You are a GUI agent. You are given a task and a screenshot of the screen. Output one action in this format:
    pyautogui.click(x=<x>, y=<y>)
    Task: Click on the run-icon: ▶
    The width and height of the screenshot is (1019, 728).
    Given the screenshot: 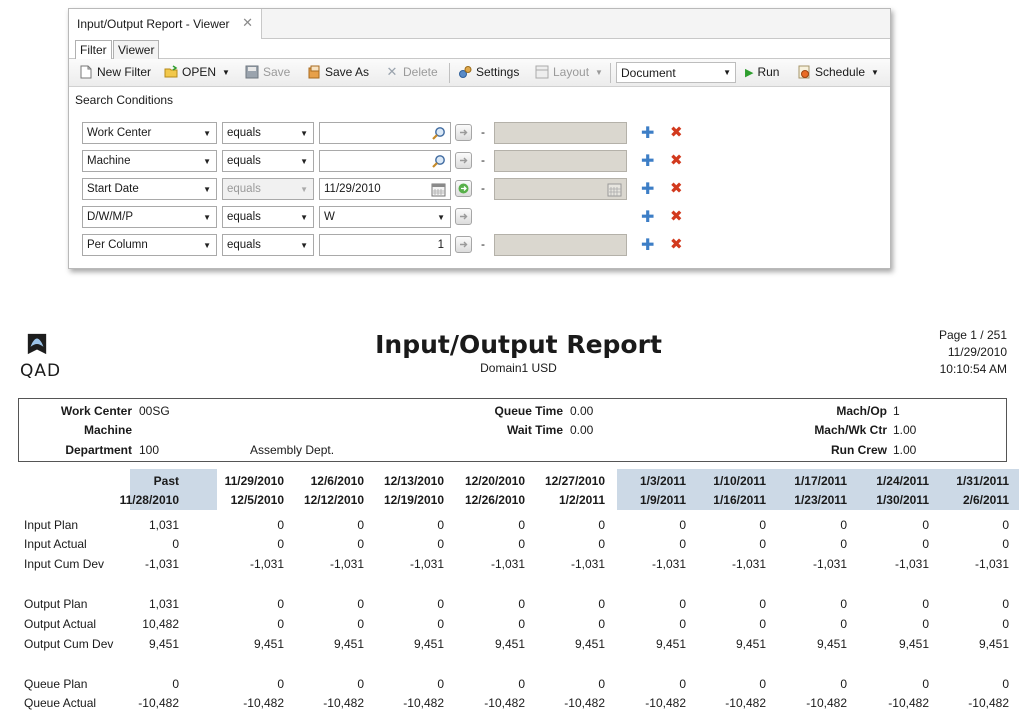 What is the action you would take?
    pyautogui.click(x=749, y=72)
    